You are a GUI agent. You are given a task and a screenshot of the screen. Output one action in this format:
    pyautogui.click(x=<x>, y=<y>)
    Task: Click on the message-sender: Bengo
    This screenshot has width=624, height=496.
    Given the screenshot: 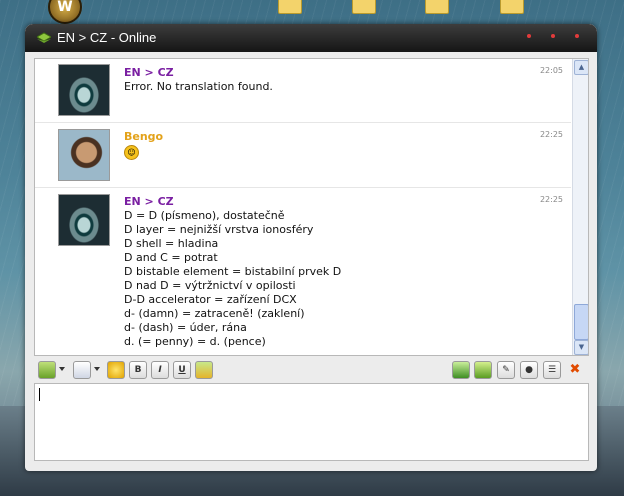 What is the action you would take?
    pyautogui.click(x=144, y=136)
    